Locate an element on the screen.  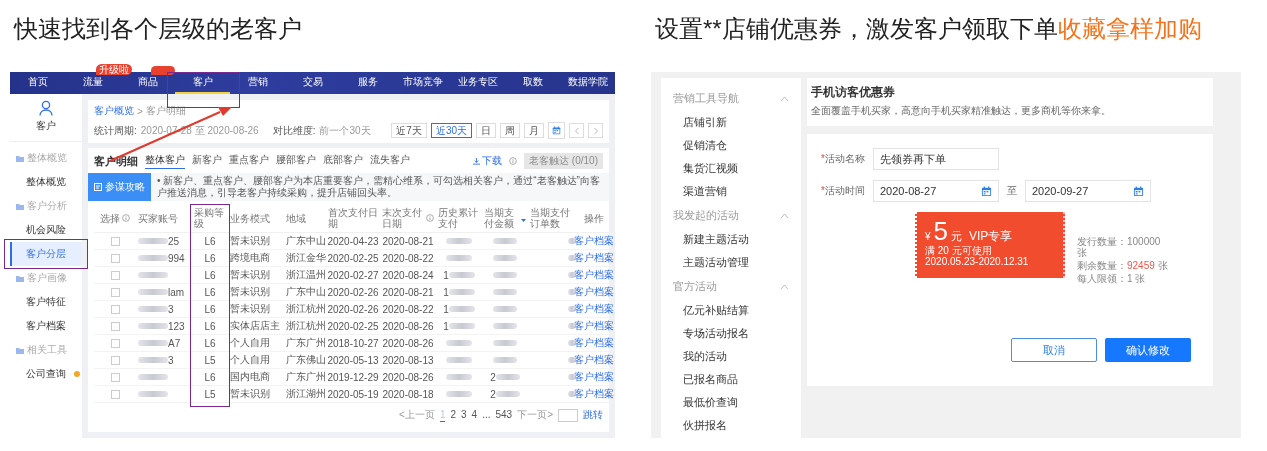
customer-tab: 新客户 is located at coordinates (207, 161).